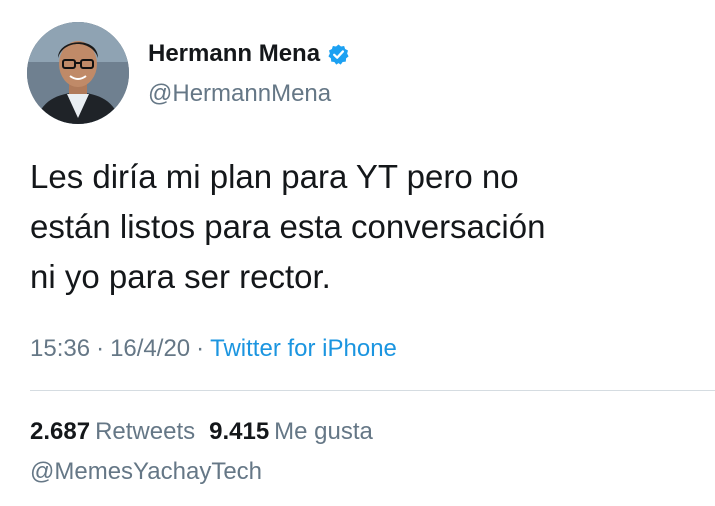  Describe the element at coordinates (239, 94) in the screenshot. I see `author-handle: @HermannMena` at that location.